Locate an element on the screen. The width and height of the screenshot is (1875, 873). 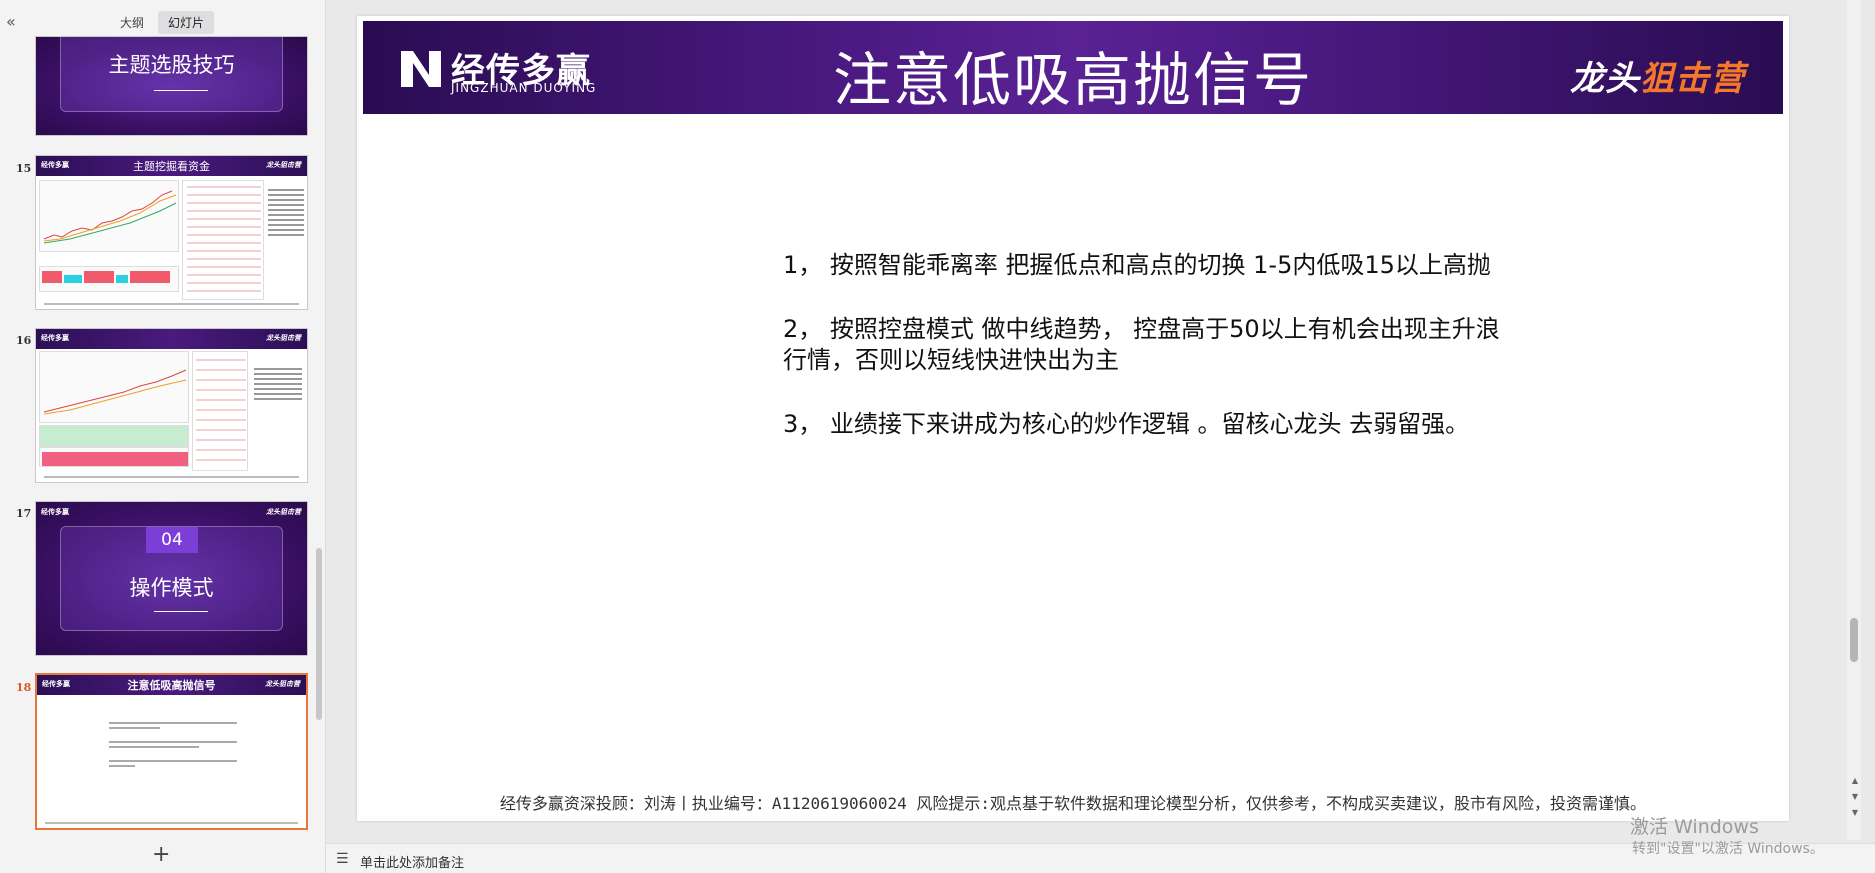
slide-number: 17 is located at coordinates (24, 513).